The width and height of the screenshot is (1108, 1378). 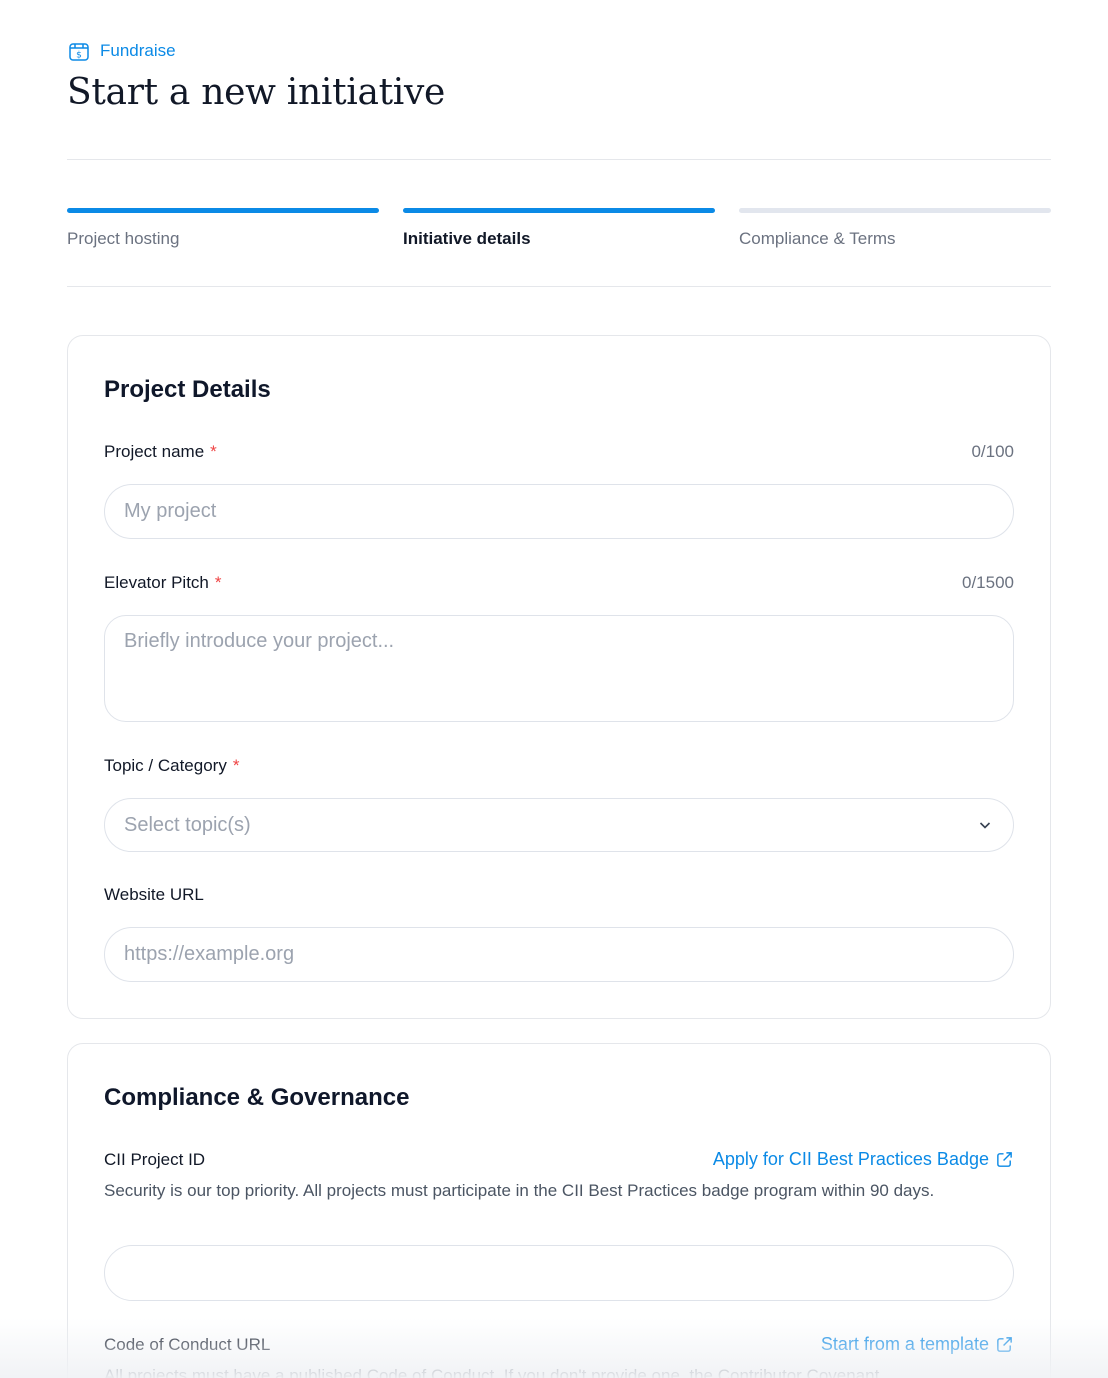 I want to click on label-text: Topic / Category, so click(x=165, y=765).